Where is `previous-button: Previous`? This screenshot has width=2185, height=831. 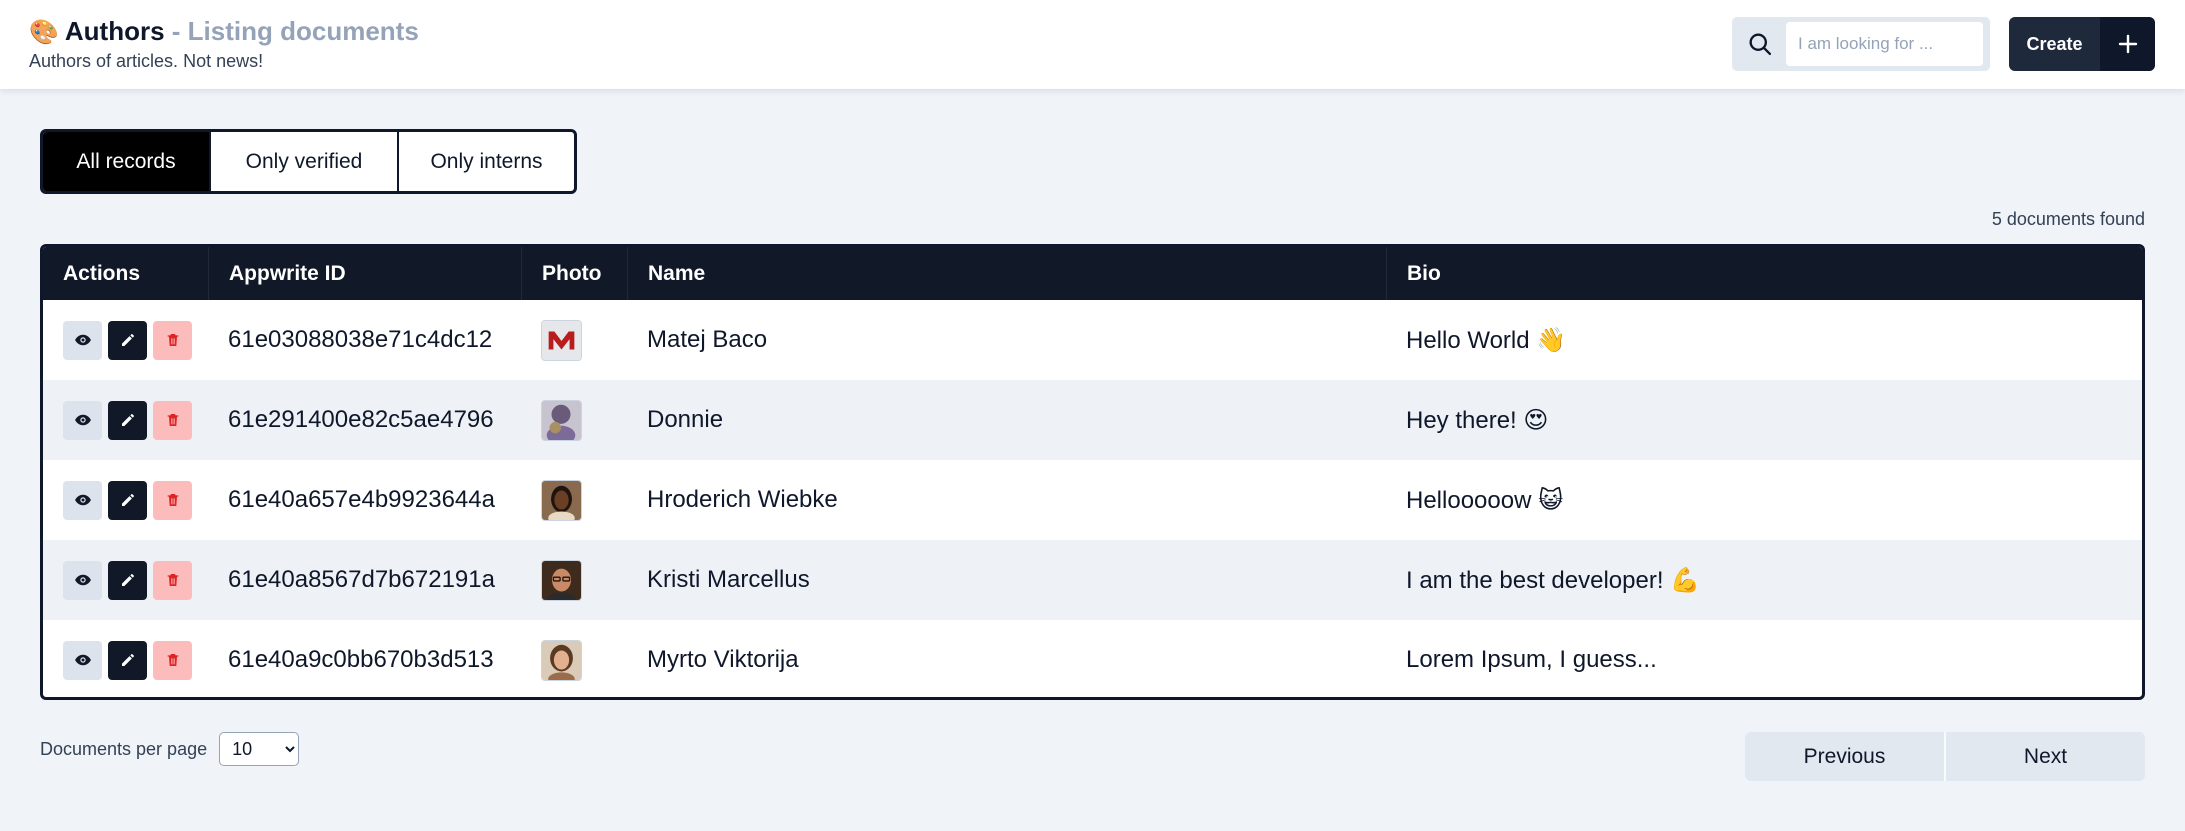 previous-button: Previous is located at coordinates (1844, 756).